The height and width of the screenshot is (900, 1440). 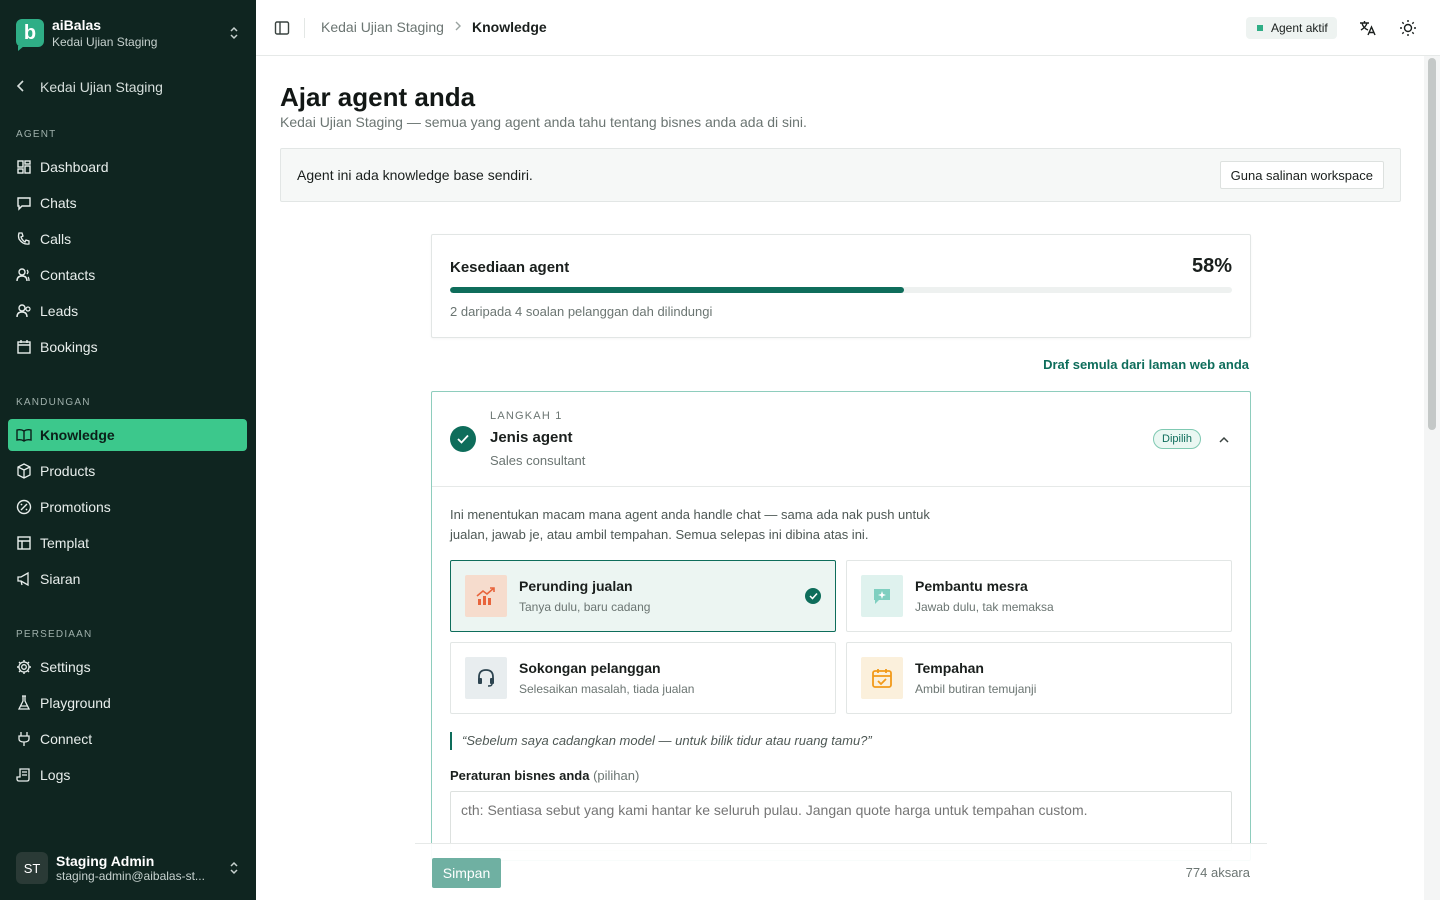 I want to click on save-button: Simpan, so click(x=466, y=873).